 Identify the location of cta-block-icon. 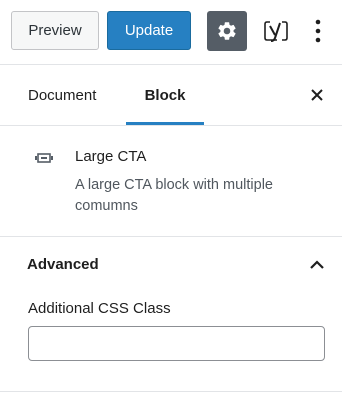
(44, 158).